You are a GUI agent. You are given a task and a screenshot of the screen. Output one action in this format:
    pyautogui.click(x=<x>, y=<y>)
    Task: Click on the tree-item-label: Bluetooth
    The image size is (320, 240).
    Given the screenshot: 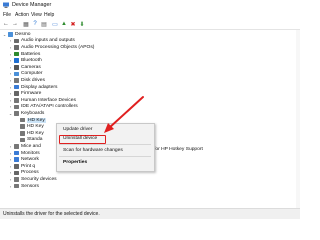 What is the action you would take?
    pyautogui.click(x=31, y=61)
    